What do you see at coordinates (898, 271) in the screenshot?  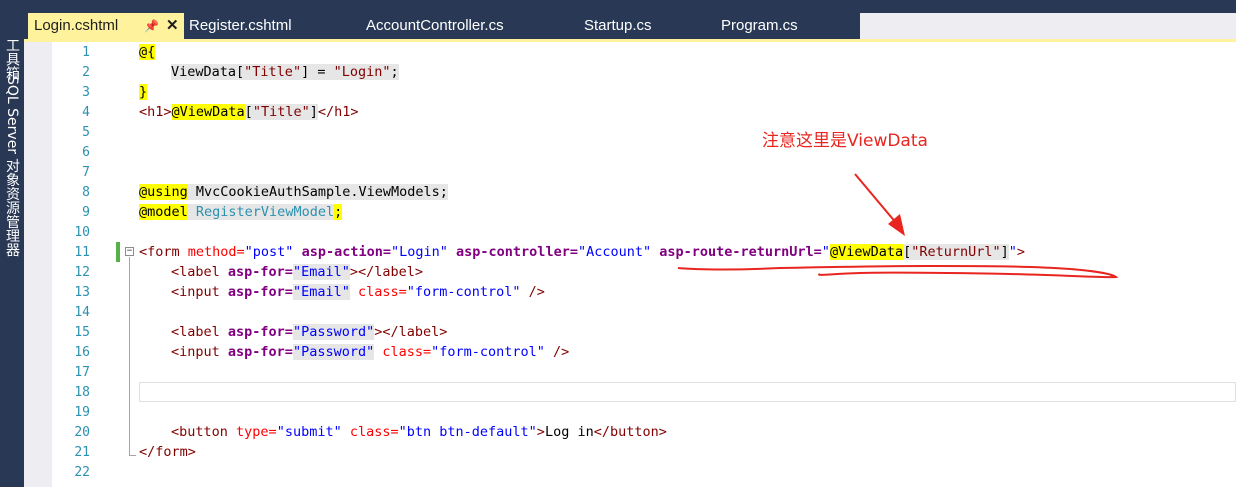 I see `annotation-underline` at bounding box center [898, 271].